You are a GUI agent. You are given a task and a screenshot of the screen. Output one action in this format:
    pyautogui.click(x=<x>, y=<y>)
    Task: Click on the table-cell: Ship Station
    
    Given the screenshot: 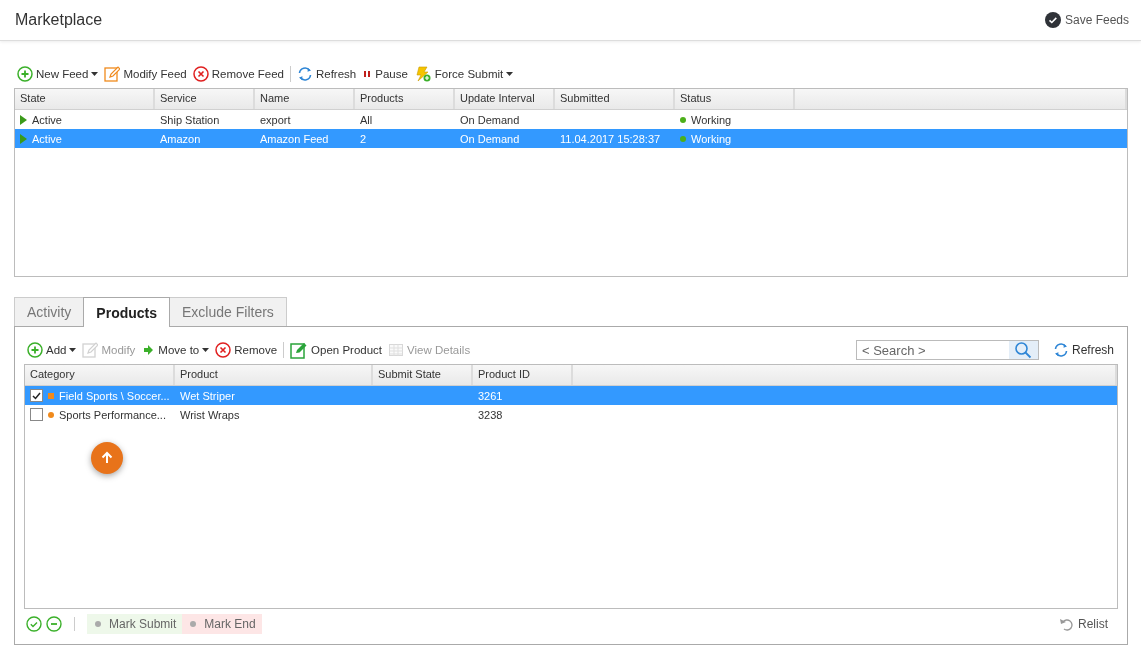 What is the action you would take?
    pyautogui.click(x=190, y=119)
    